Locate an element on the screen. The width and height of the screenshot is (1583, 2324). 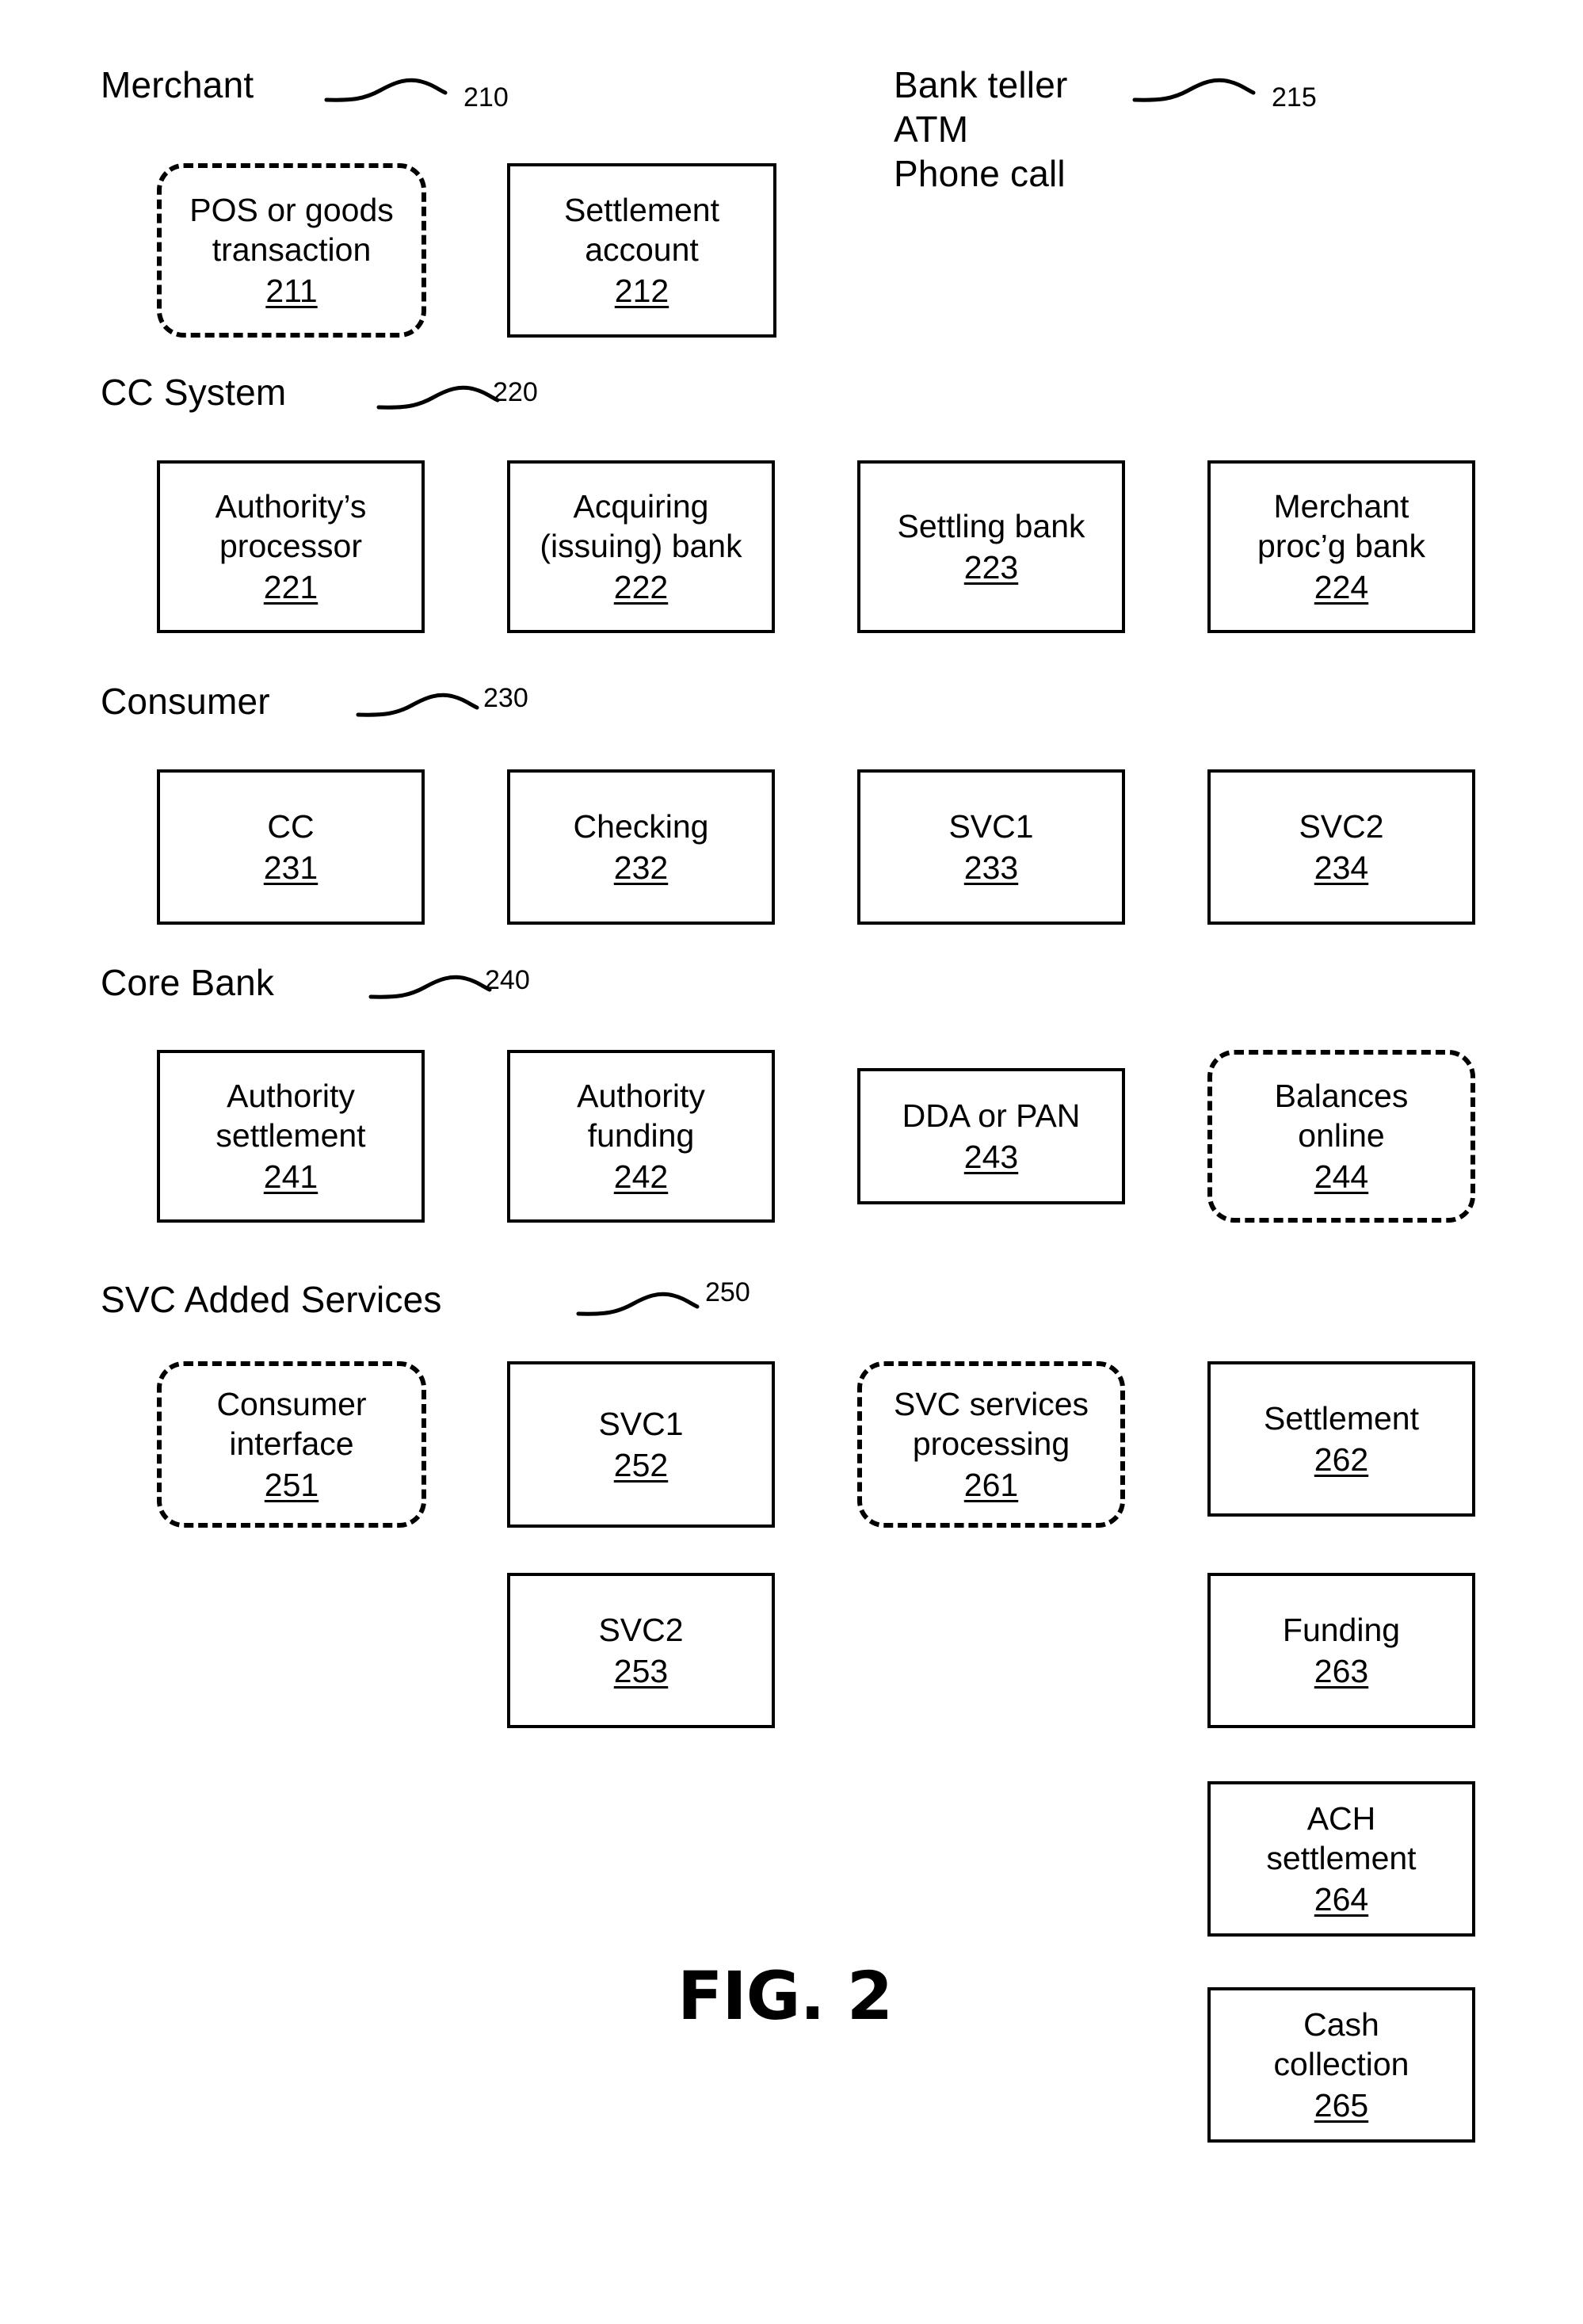
box-label: Settlement is located at coordinates (1341, 1418).